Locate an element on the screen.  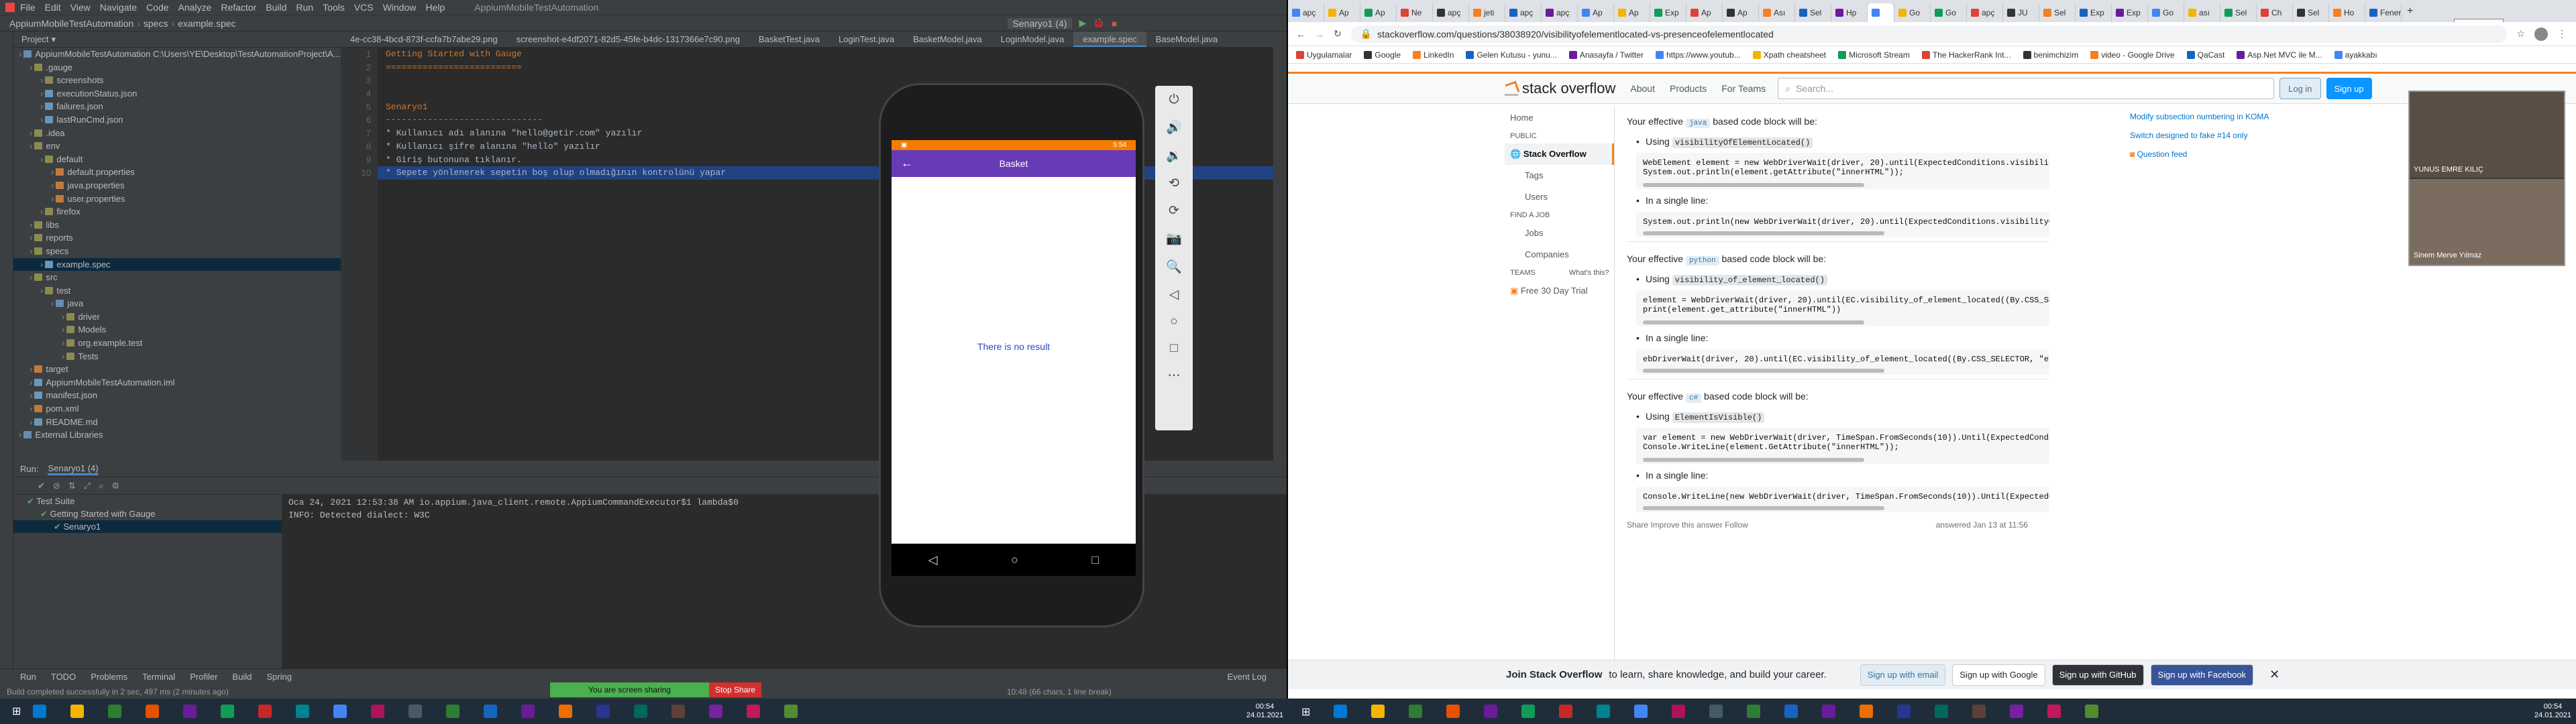
menu-item: Refactor is located at coordinates (238, 7).